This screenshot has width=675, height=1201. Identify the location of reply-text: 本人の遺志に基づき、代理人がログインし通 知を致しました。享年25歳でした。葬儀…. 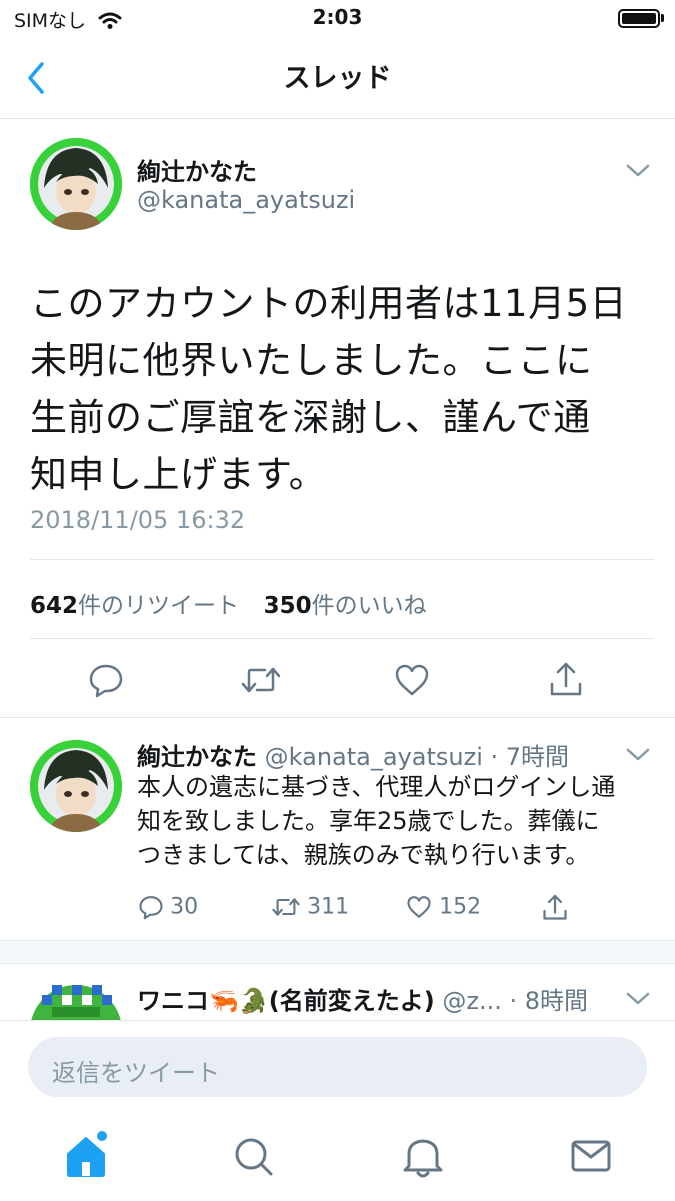
(394, 821).